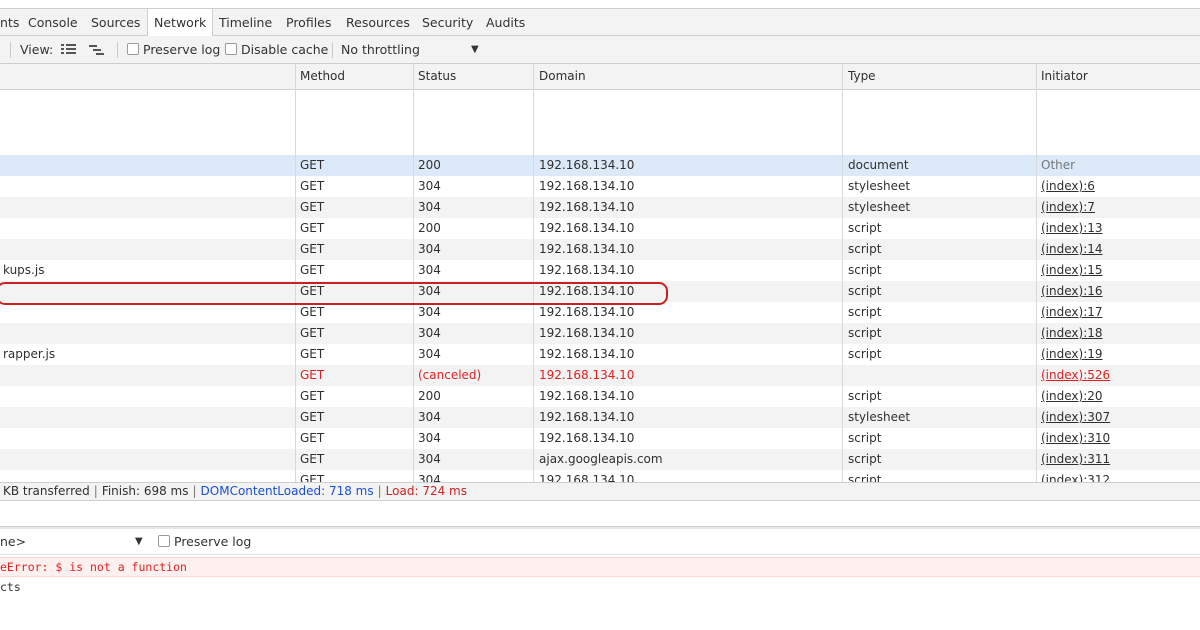 Image resolution: width=1200 pixels, height=630 pixels. What do you see at coordinates (600, 375) in the screenshot?
I see `table-row: GET (canceled) 192.168.134.10 (index):526` at bounding box center [600, 375].